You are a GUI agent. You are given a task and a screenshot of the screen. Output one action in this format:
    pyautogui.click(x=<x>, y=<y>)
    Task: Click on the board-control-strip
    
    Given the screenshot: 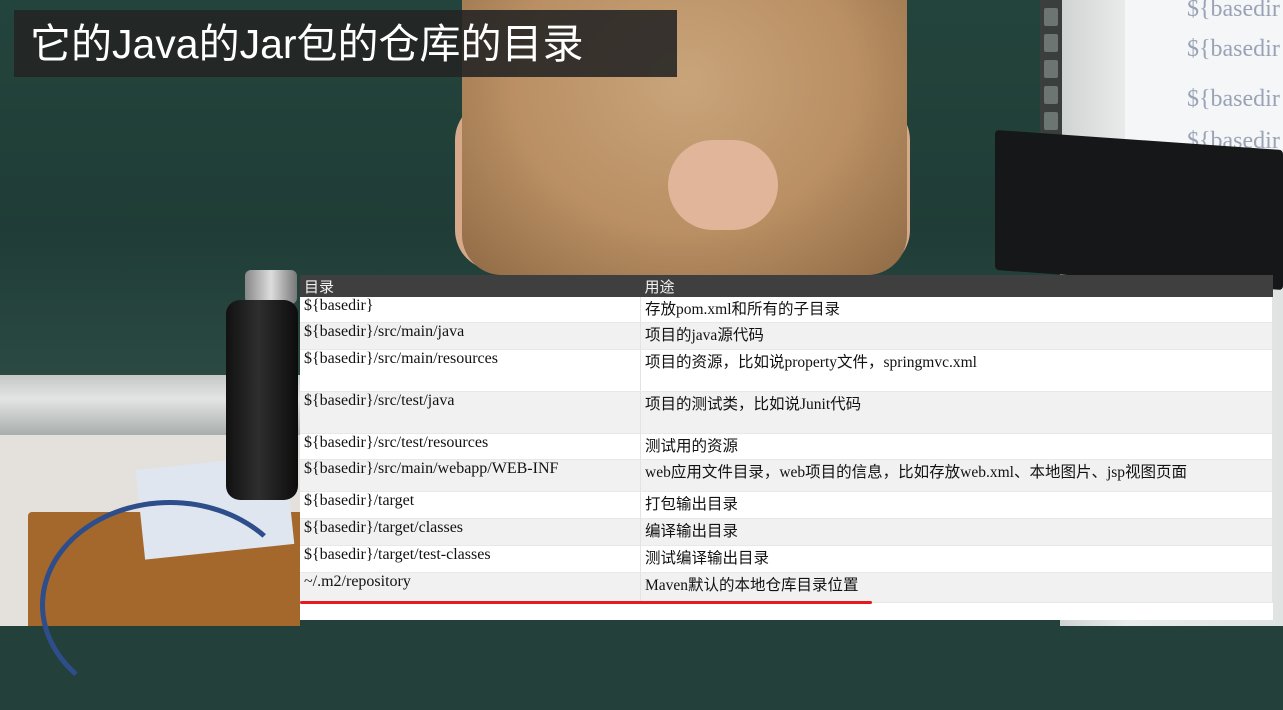 What is the action you would take?
    pyautogui.click(x=1051, y=75)
    